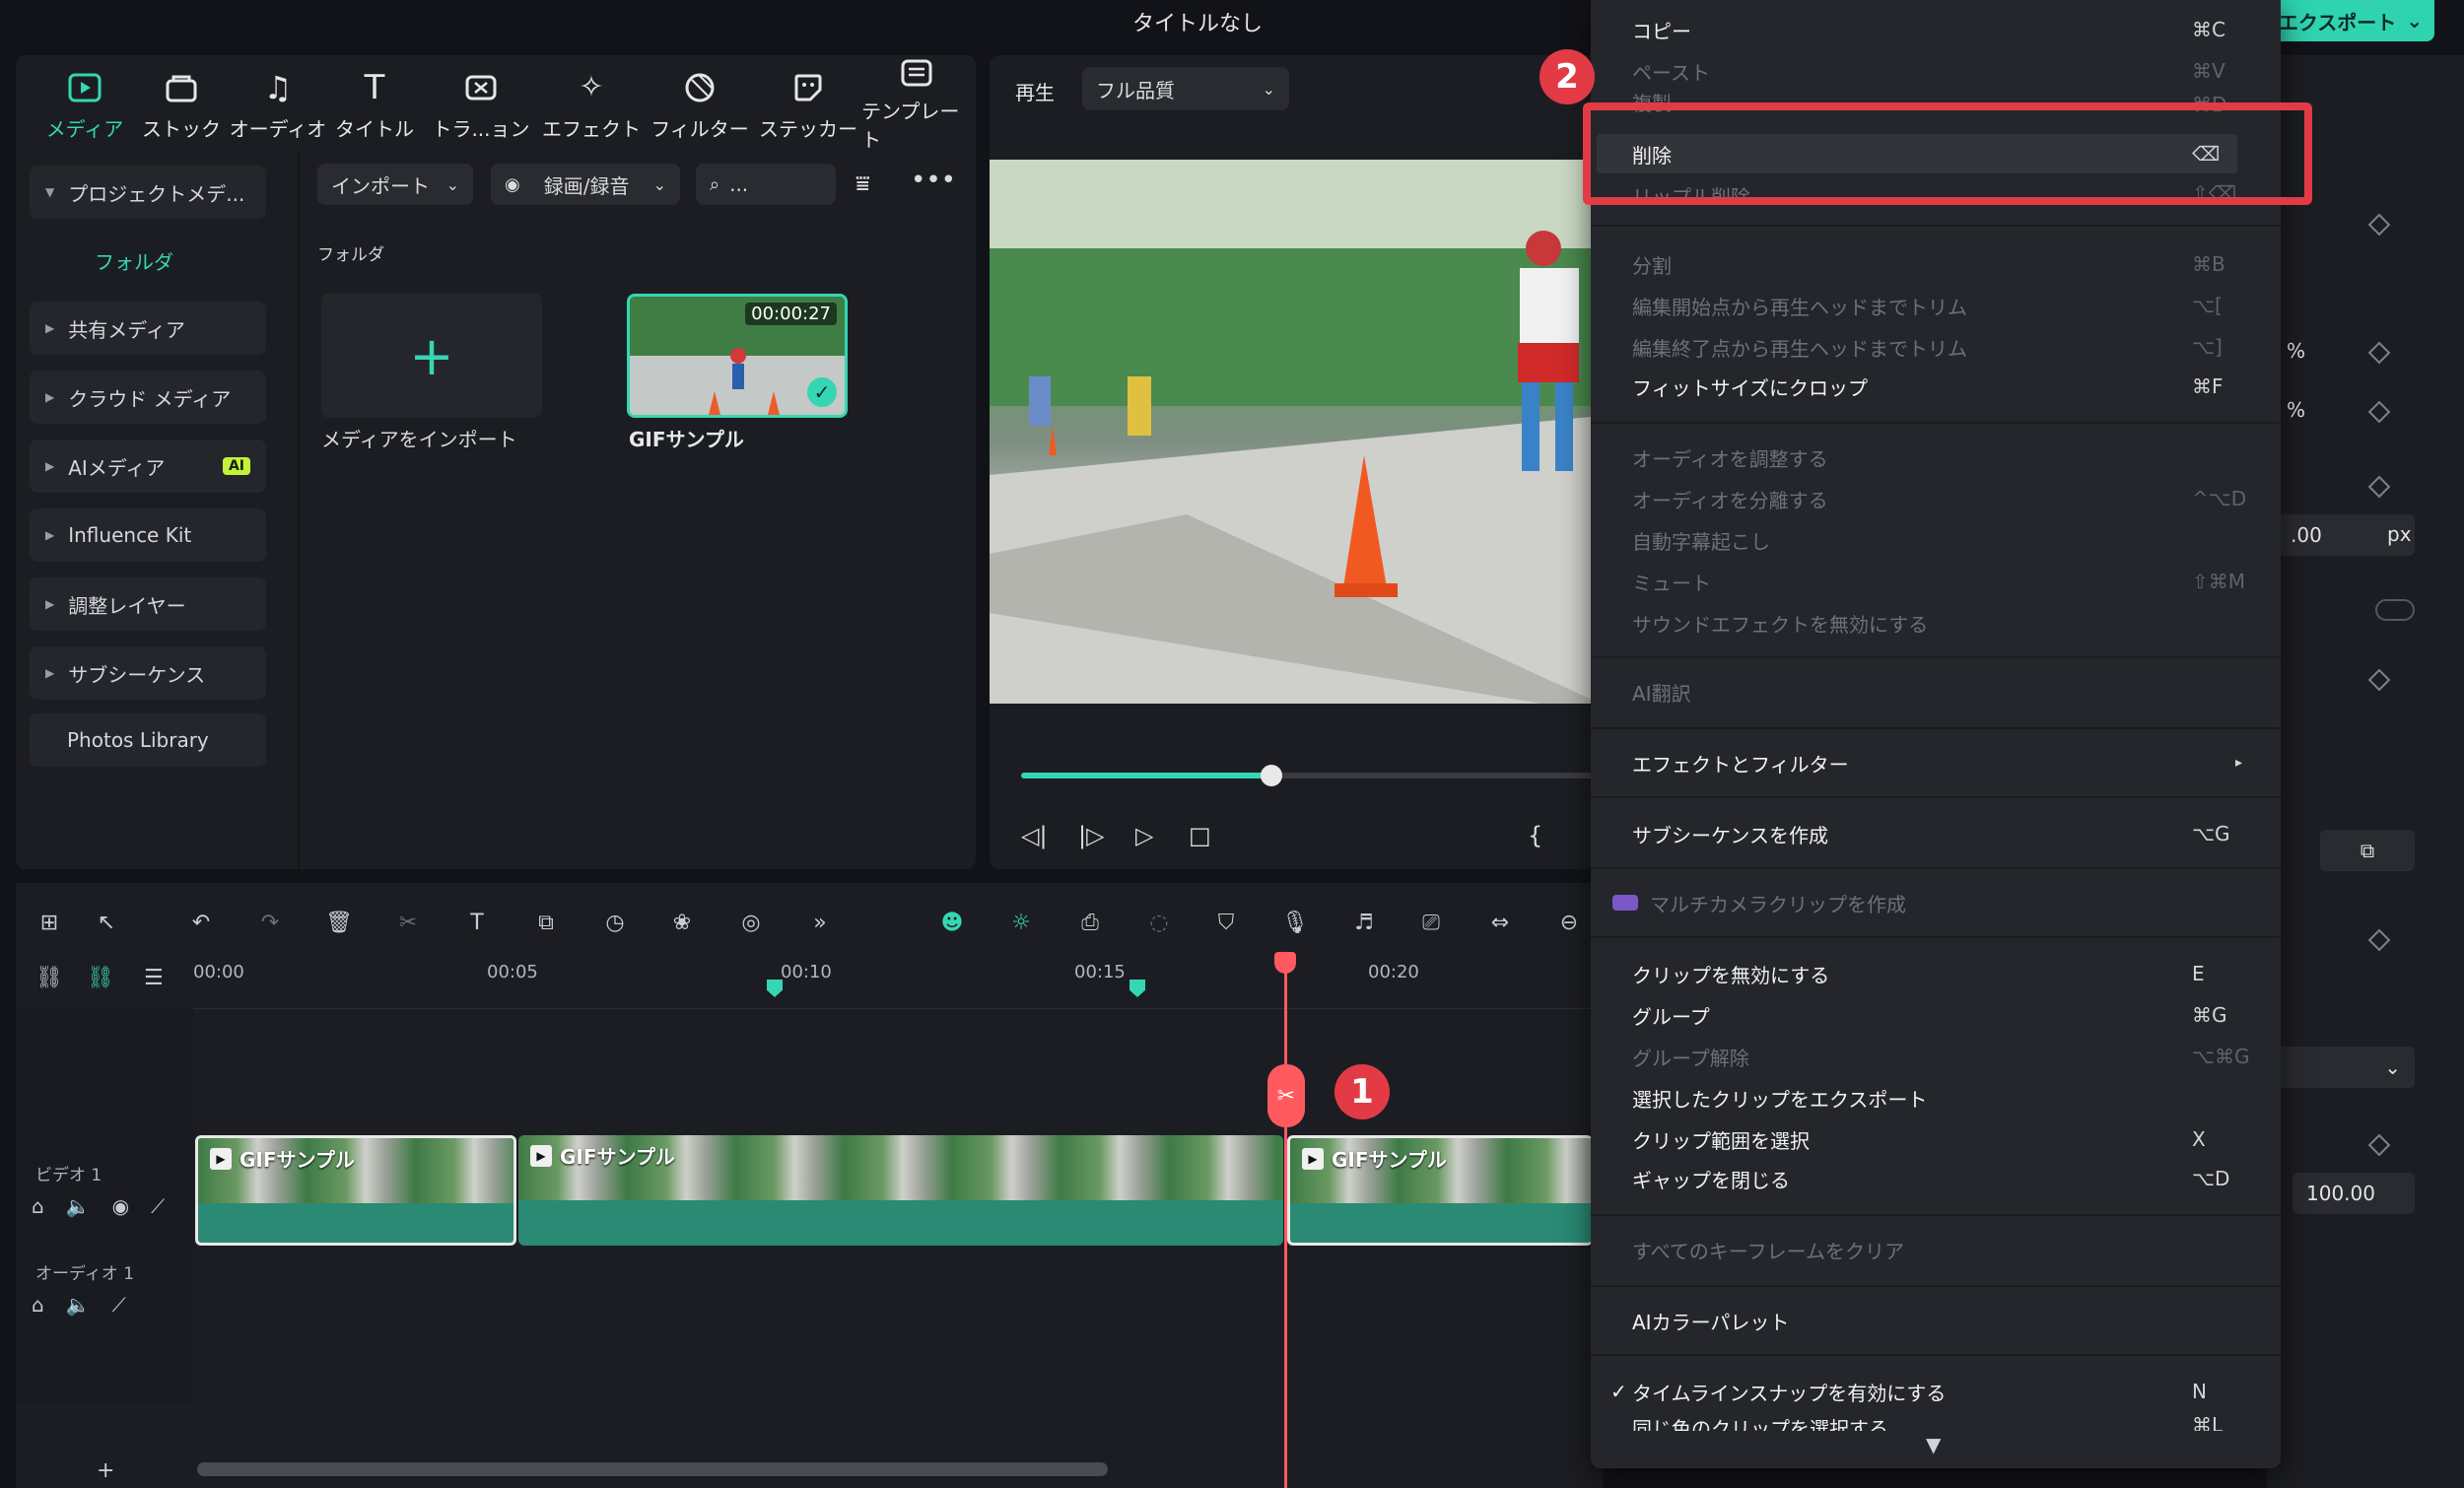 This screenshot has width=2464, height=1488. What do you see at coordinates (1144, 836) in the screenshot?
I see `play-icon: ▷` at bounding box center [1144, 836].